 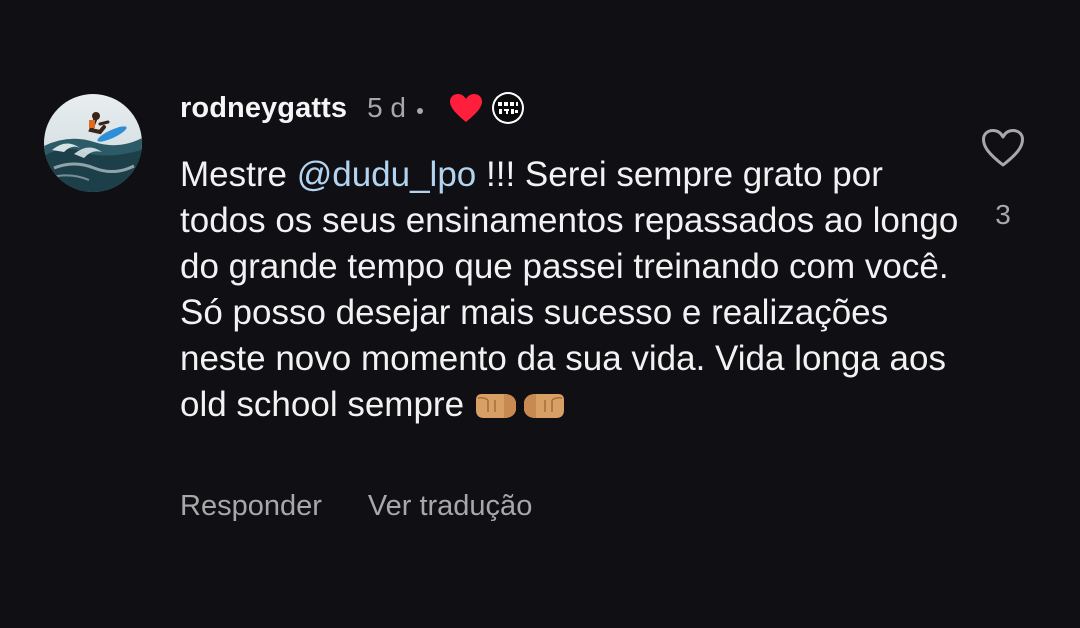 What do you see at coordinates (93, 143) in the screenshot?
I see `user-avatar` at bounding box center [93, 143].